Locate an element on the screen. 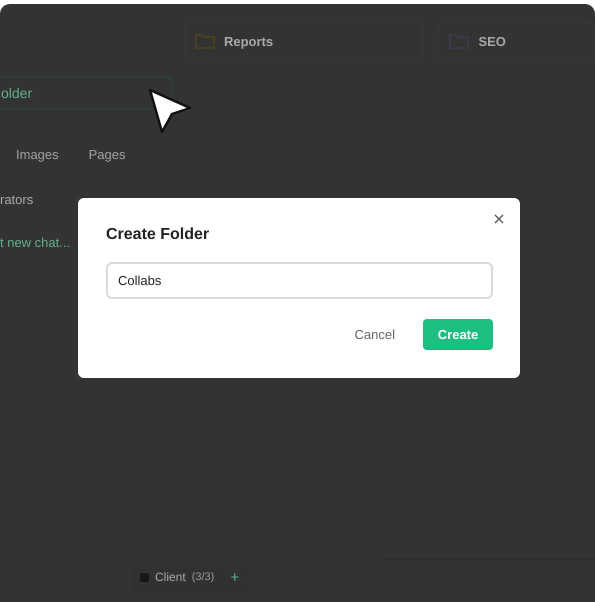  folder-name: SEO is located at coordinates (492, 41).